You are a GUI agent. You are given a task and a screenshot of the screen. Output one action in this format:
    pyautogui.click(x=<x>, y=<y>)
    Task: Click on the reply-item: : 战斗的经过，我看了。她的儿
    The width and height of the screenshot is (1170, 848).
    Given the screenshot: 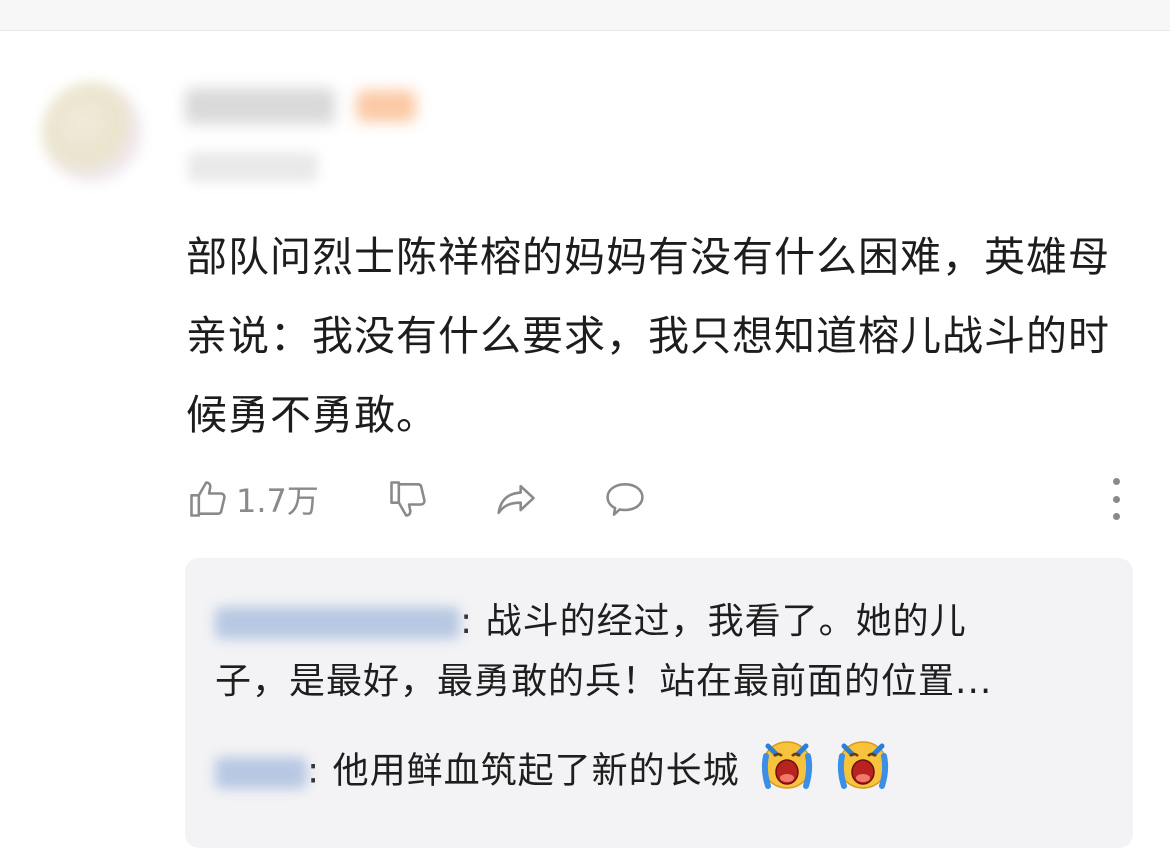 What is the action you would take?
    pyautogui.click(x=591, y=622)
    